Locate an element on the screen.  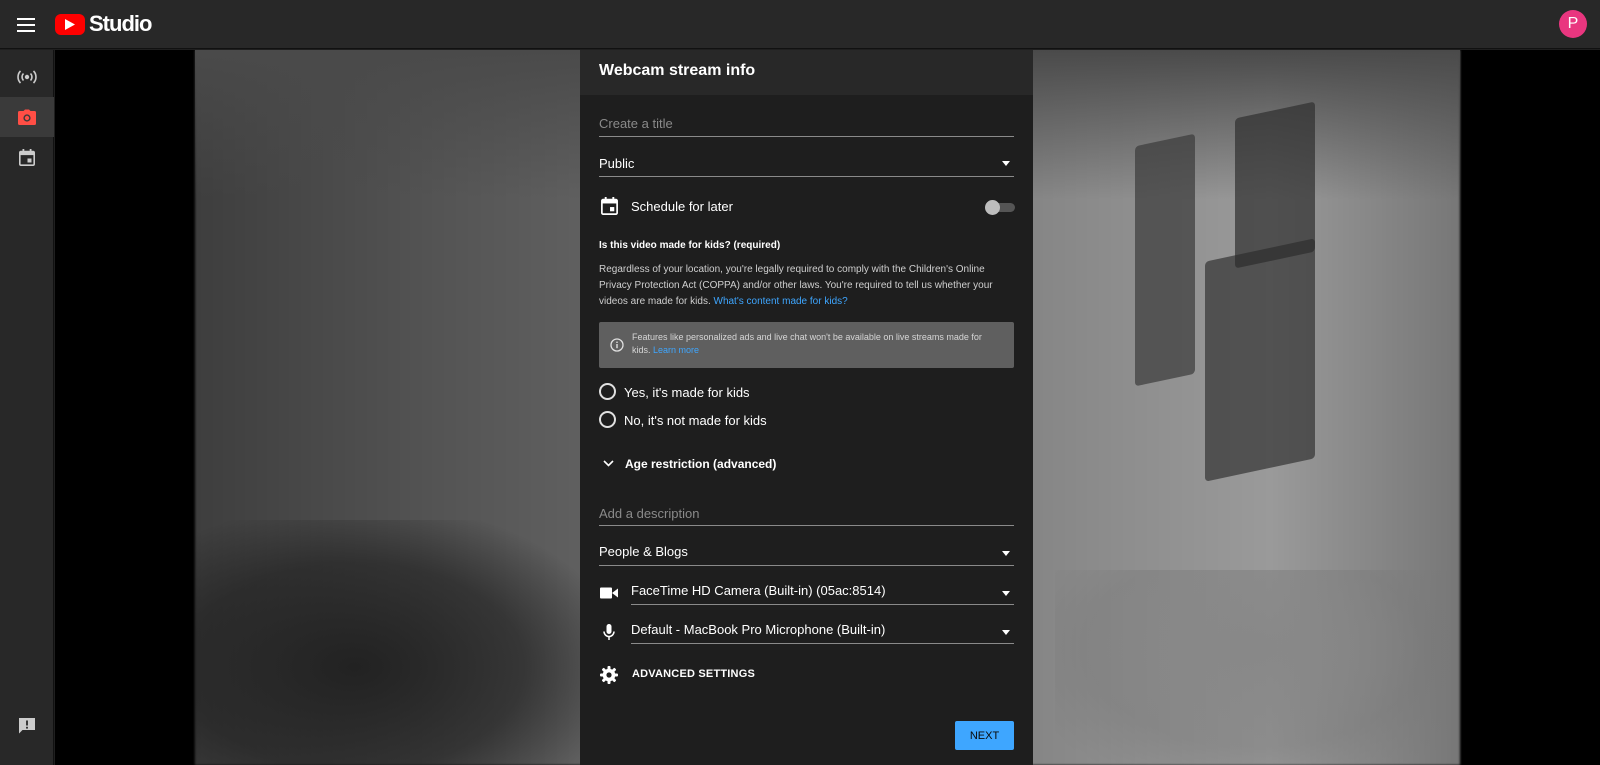
kids-heading: Is this video made for kids? (required) is located at coordinates (690, 245).